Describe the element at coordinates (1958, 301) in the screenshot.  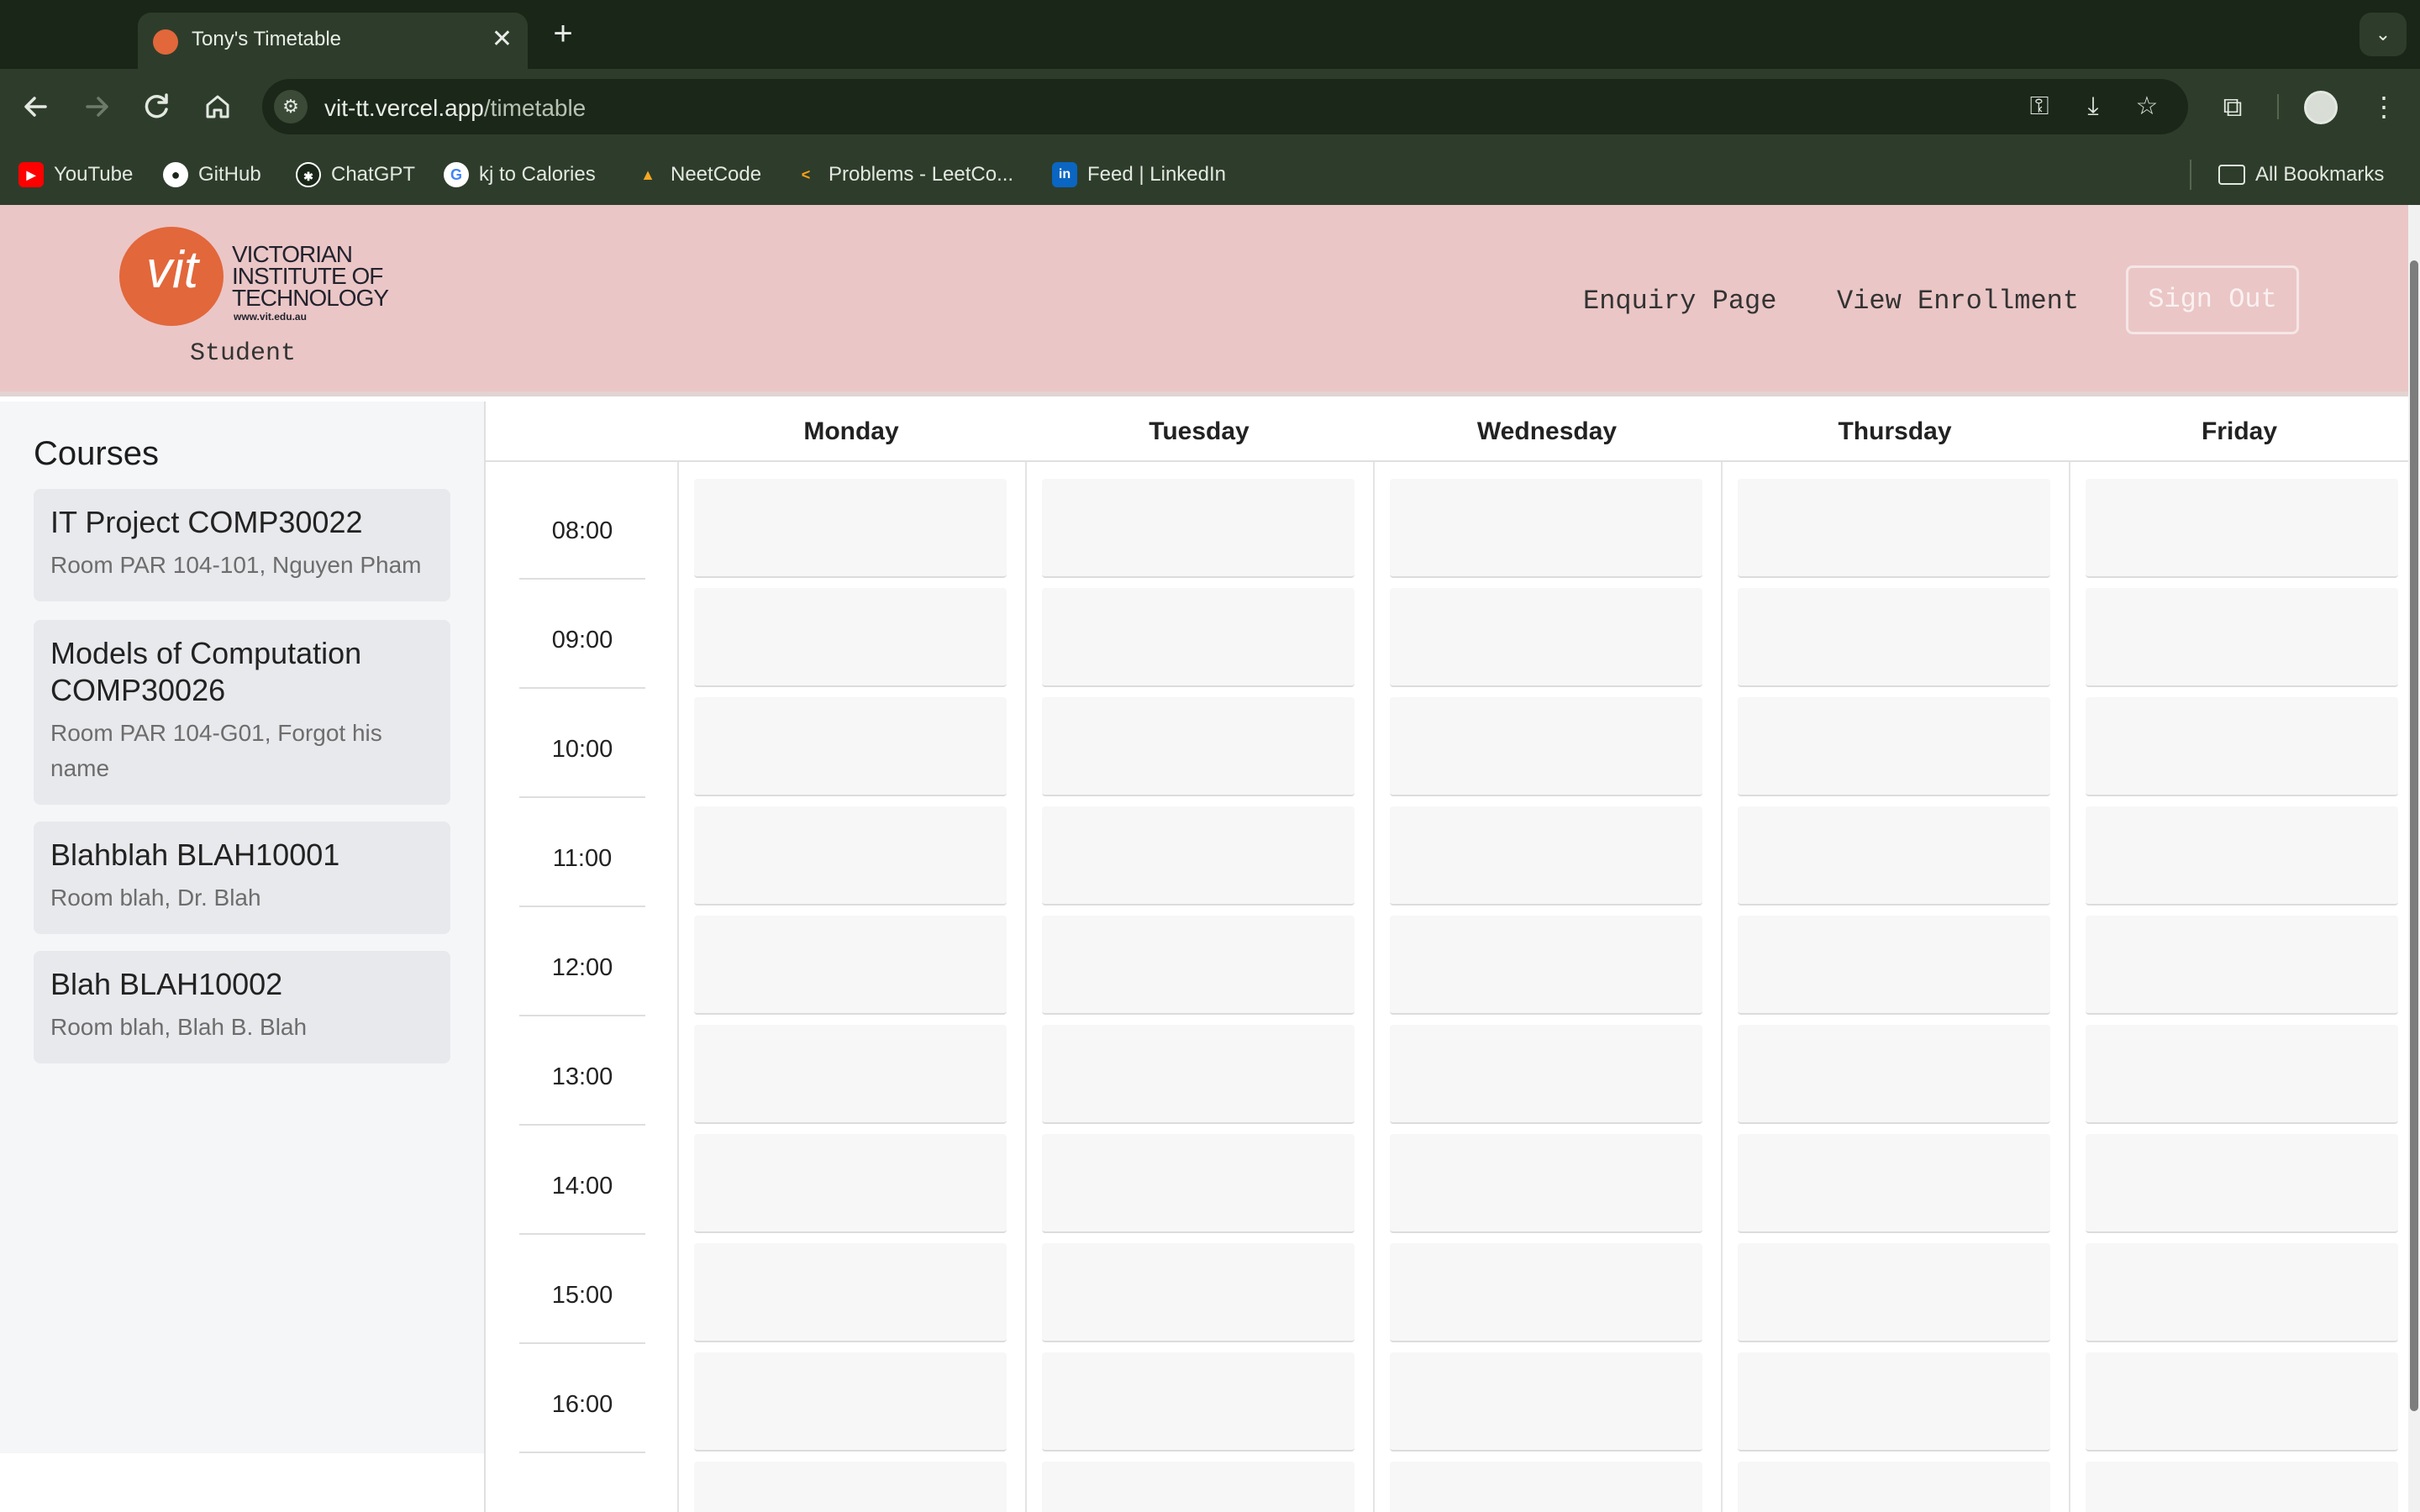
I see `view-enrollment-link: View Enrollment` at that location.